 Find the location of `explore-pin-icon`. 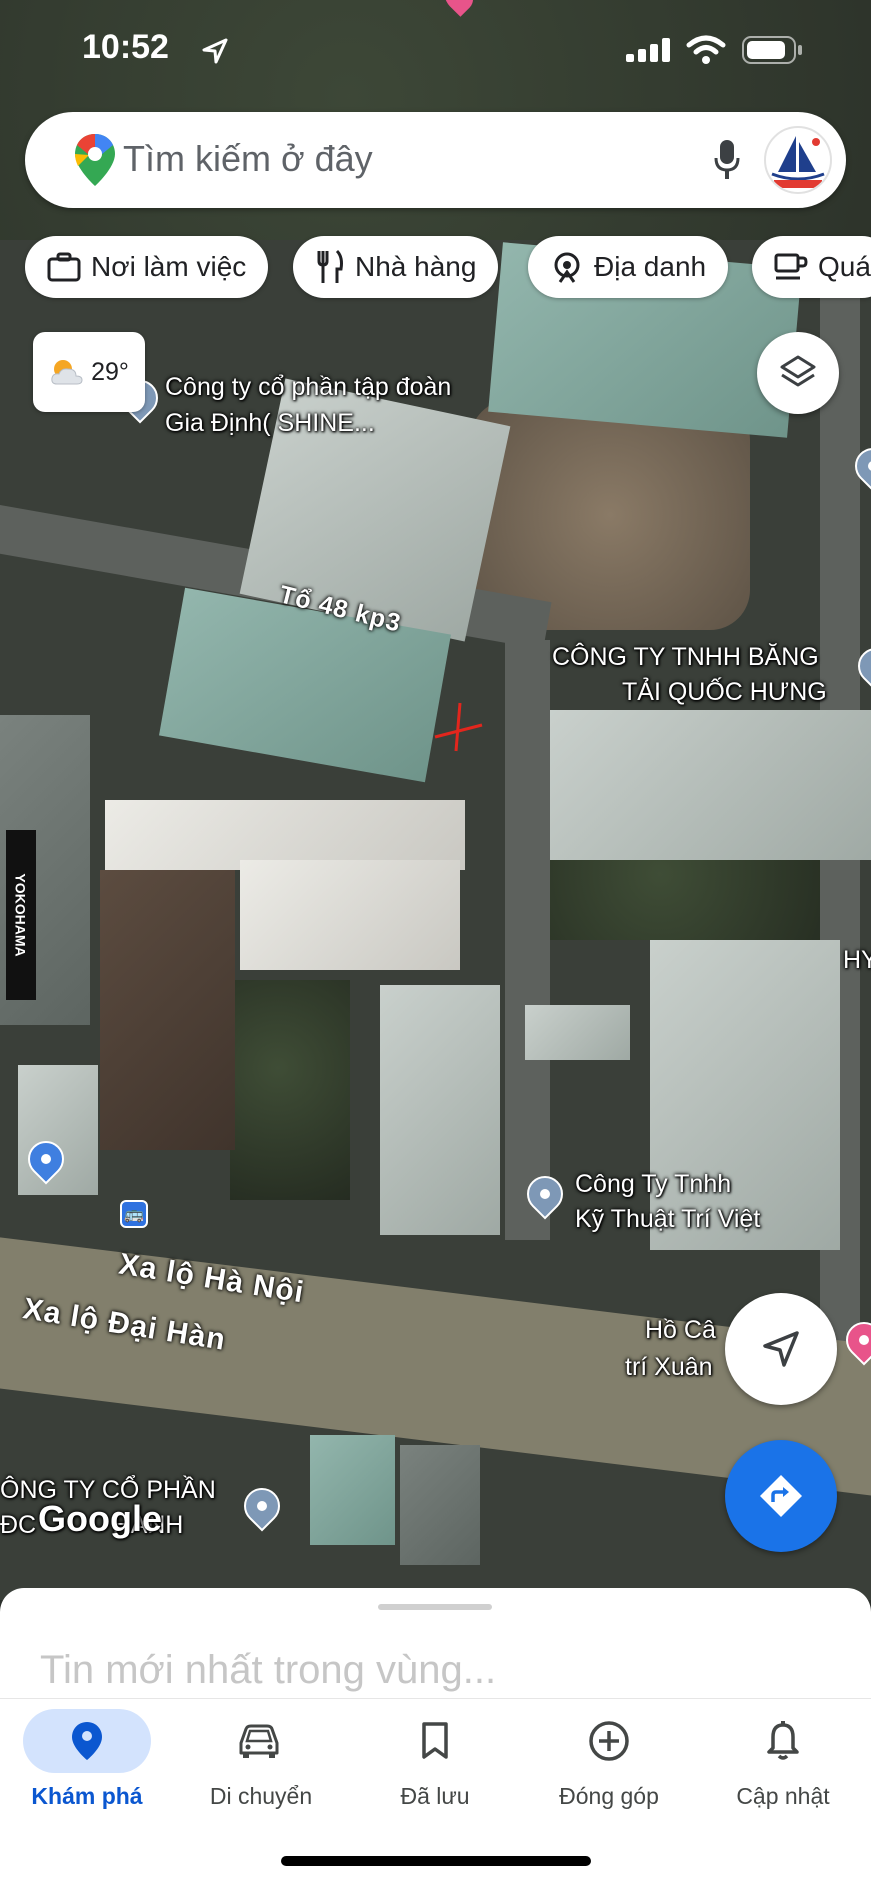

explore-pin-icon is located at coordinates (87, 1741).